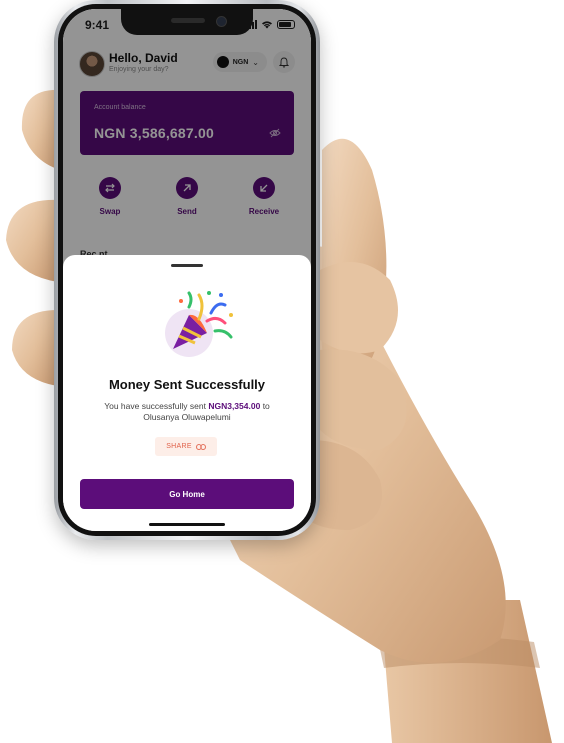  Describe the element at coordinates (187, 524) in the screenshot. I see `home-indicator` at that location.